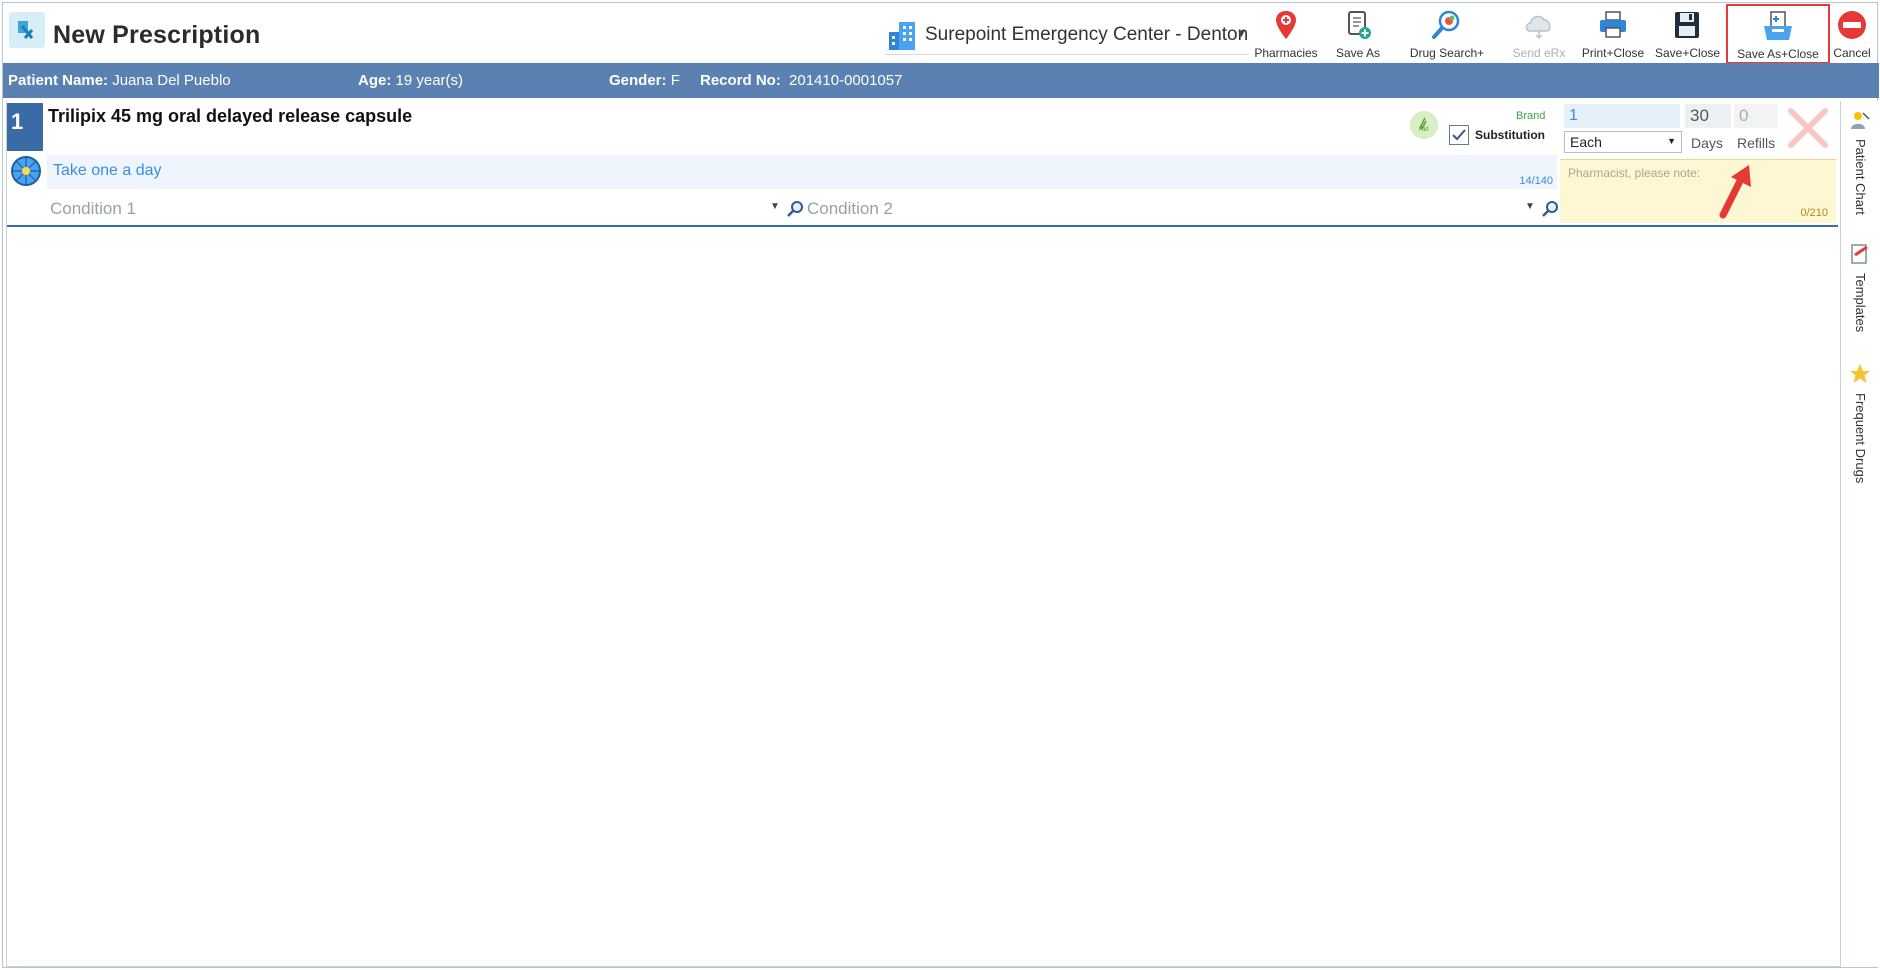 The height and width of the screenshot is (970, 1880). Describe the element at coordinates (1756, 116) in the screenshot. I see `refills-input: 0` at that location.